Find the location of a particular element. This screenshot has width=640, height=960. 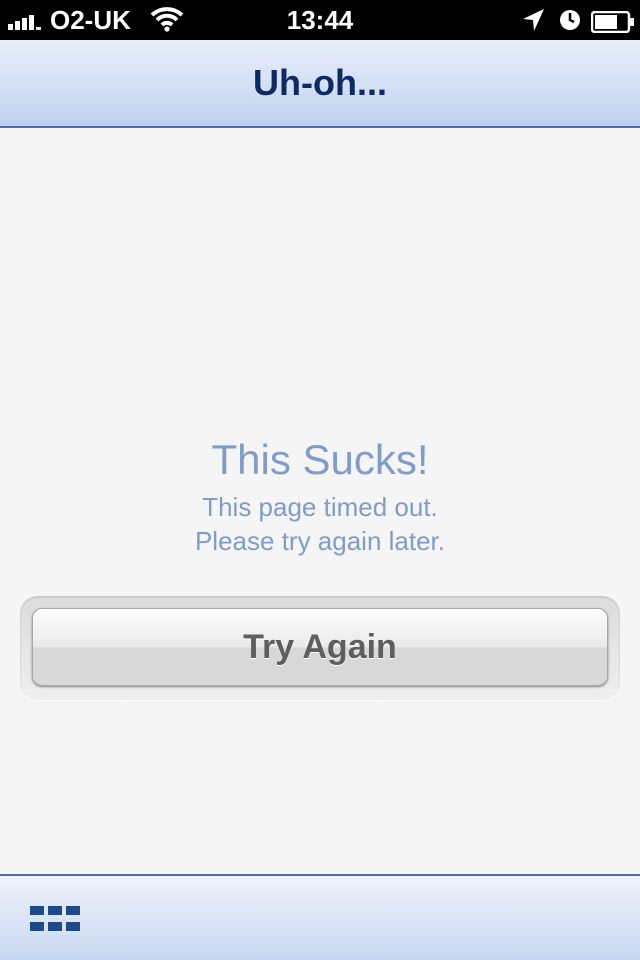

bottom-toolbar is located at coordinates (320, 917).